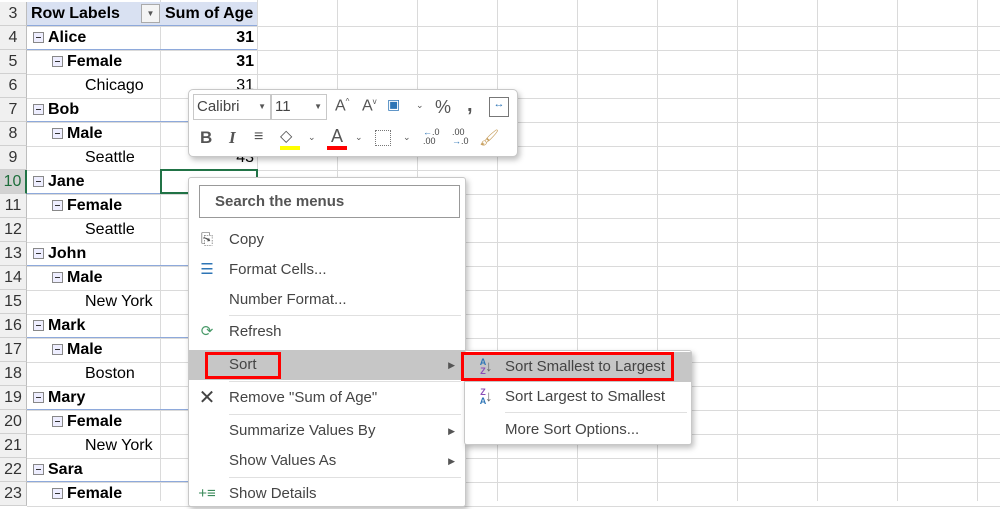 The height and width of the screenshot is (509, 1000). Describe the element at coordinates (567, 366) in the screenshot. I see `highlight-box` at that location.